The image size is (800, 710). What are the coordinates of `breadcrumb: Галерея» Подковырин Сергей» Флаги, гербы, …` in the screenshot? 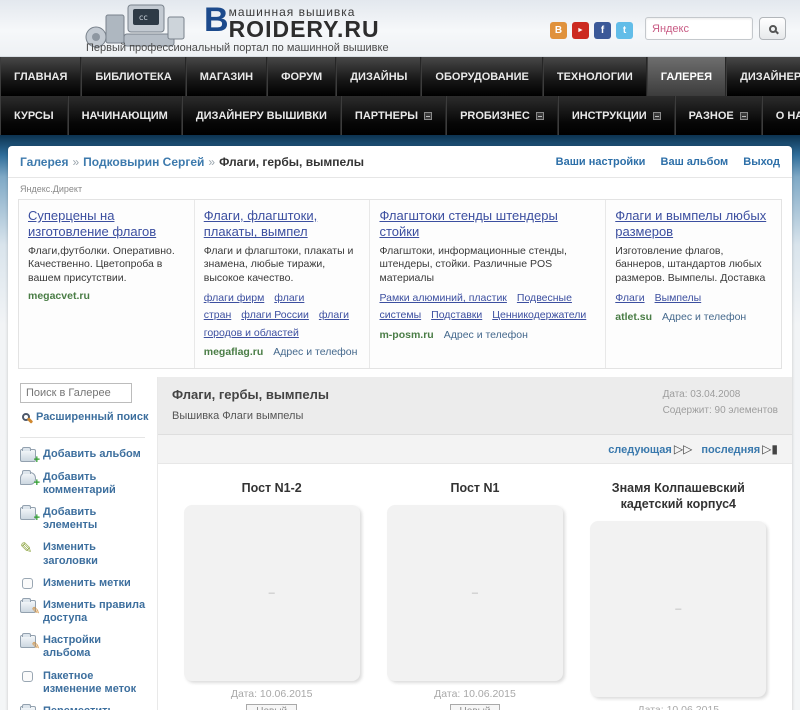 It's located at (192, 162).